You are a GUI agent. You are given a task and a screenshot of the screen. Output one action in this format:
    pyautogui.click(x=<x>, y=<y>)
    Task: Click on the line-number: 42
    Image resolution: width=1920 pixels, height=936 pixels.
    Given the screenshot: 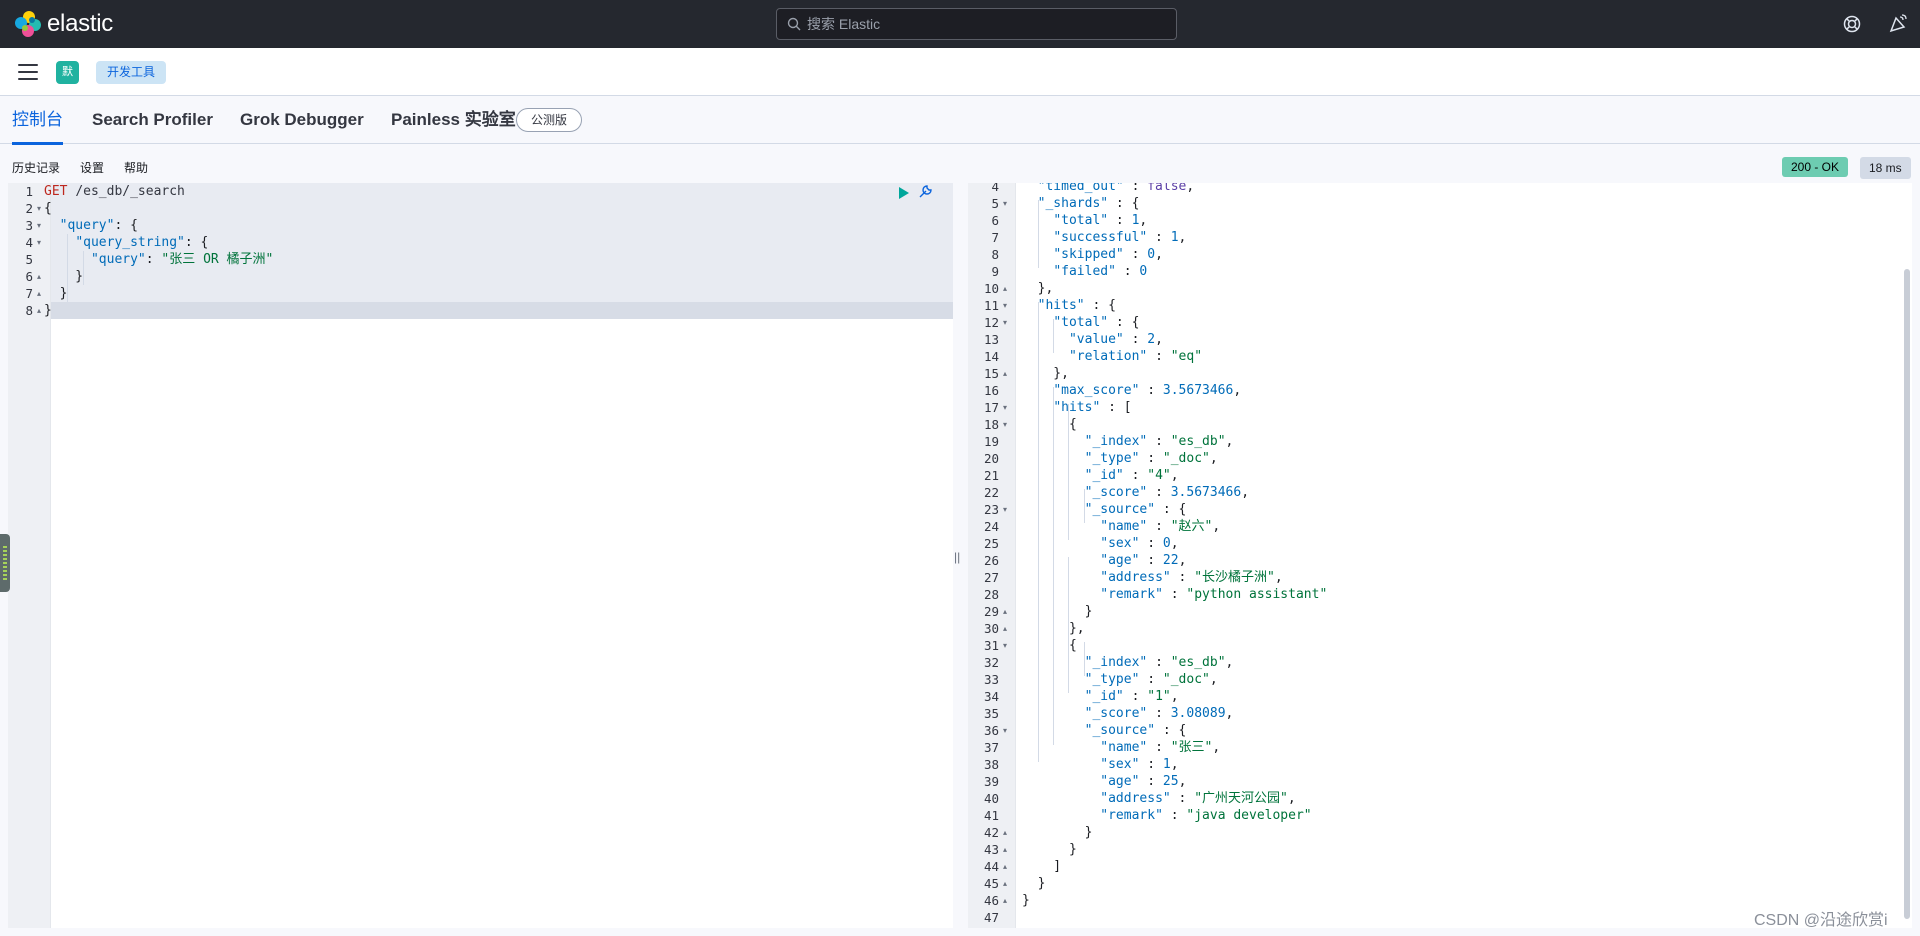 What is the action you would take?
    pyautogui.click(x=991, y=832)
    